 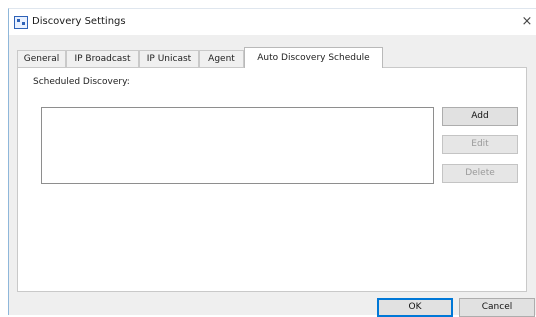 I want to click on ok-button: OK, so click(x=415, y=307).